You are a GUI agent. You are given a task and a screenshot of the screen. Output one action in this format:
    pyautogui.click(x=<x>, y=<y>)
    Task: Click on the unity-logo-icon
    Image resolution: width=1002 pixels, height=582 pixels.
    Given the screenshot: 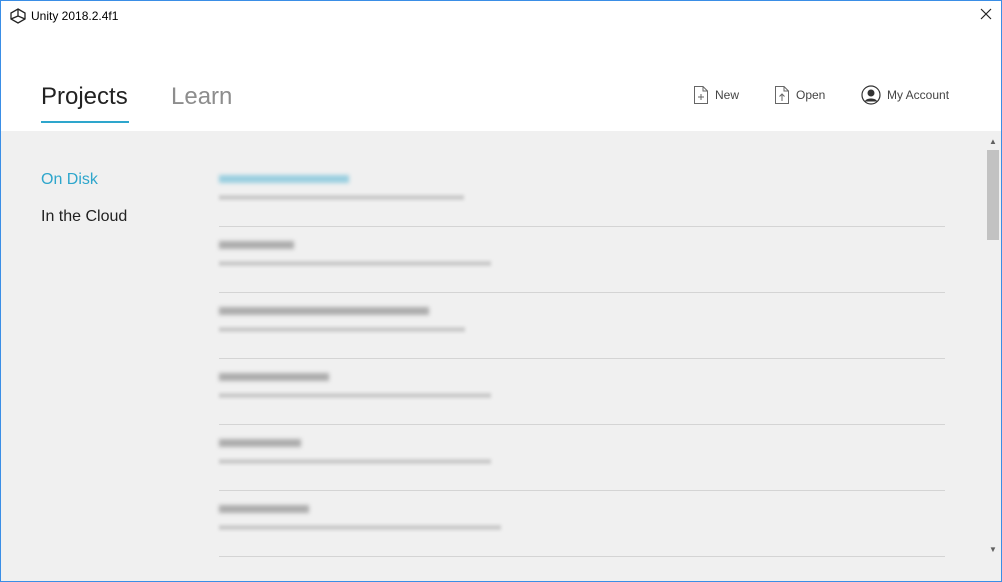 What is the action you would take?
    pyautogui.click(x=18, y=16)
    